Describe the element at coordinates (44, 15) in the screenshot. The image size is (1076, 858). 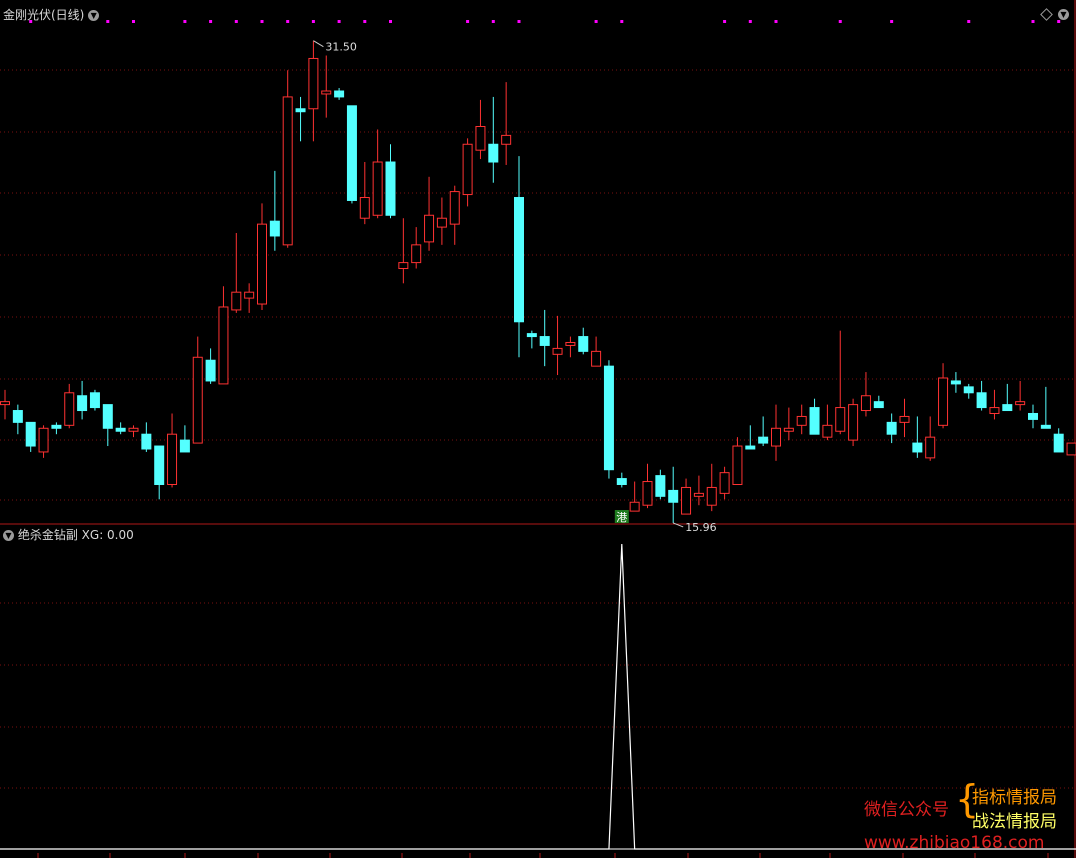
I see `stock-title: 金刚光伏(日线)` at that location.